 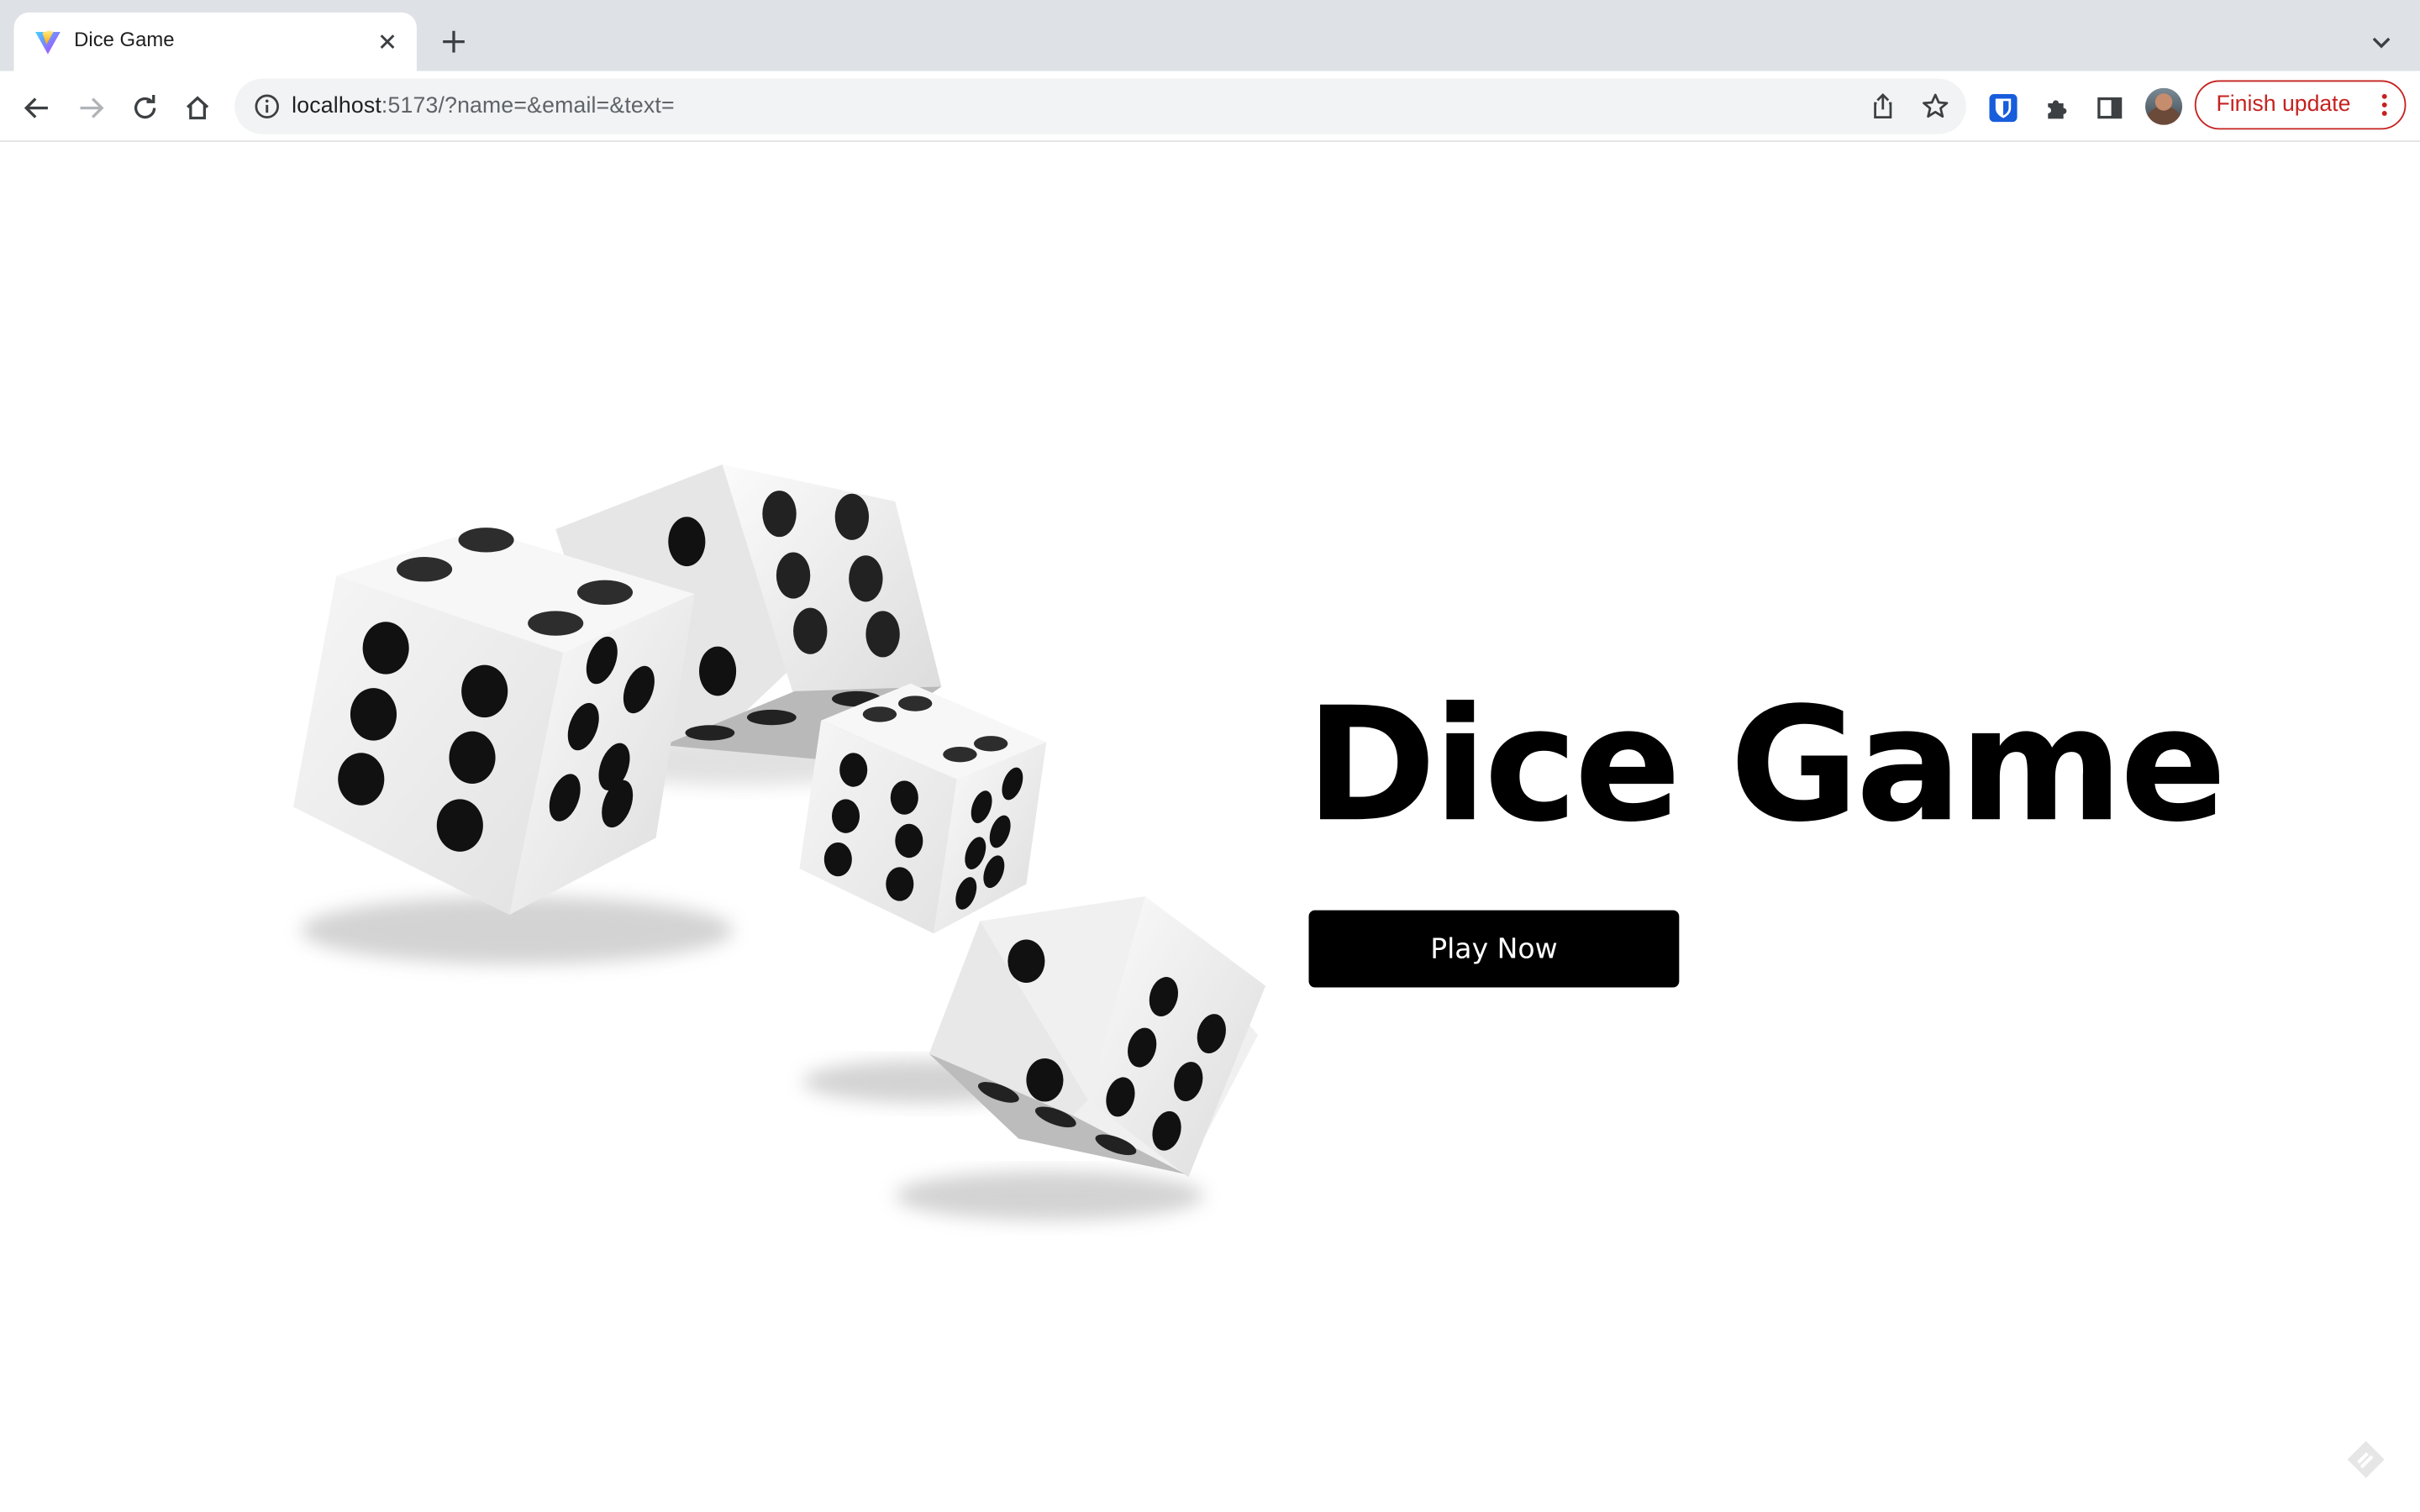 I want to click on reload-icon, so click(x=145, y=106).